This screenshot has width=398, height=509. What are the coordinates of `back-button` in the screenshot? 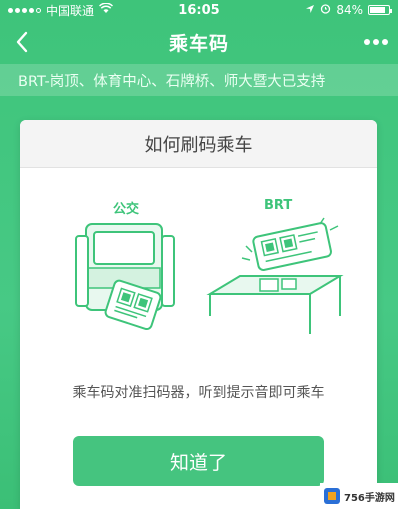 It's located at (22, 42).